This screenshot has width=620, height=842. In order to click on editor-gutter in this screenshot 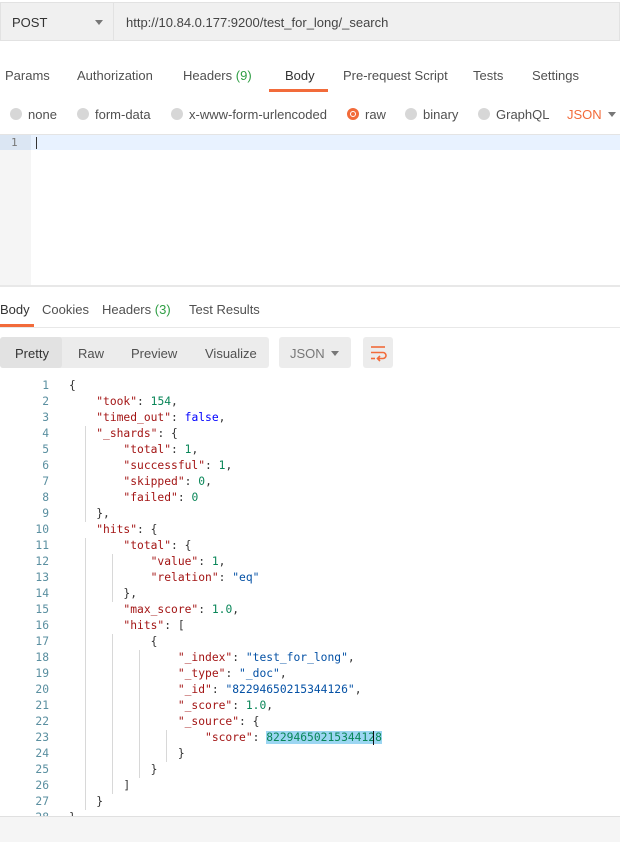, I will do `click(15, 210)`.